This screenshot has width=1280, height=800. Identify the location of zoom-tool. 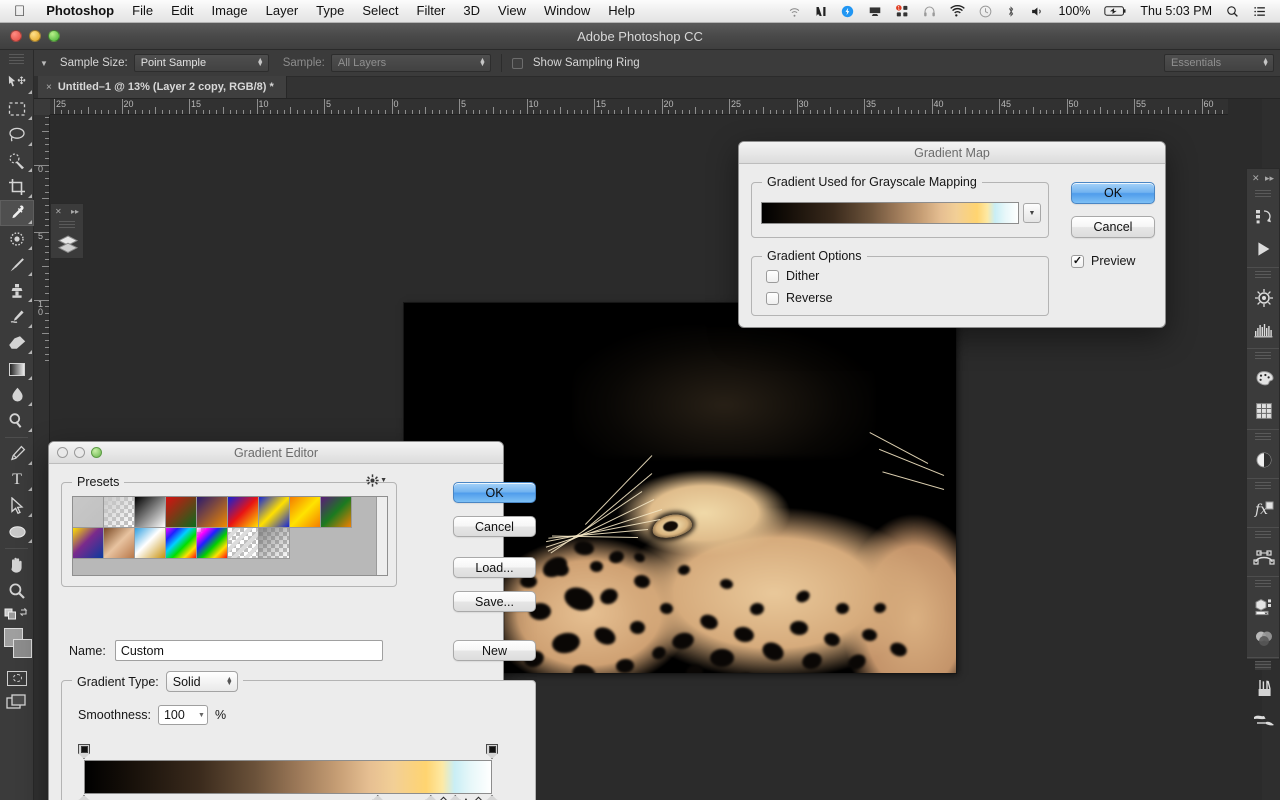
(17, 591).